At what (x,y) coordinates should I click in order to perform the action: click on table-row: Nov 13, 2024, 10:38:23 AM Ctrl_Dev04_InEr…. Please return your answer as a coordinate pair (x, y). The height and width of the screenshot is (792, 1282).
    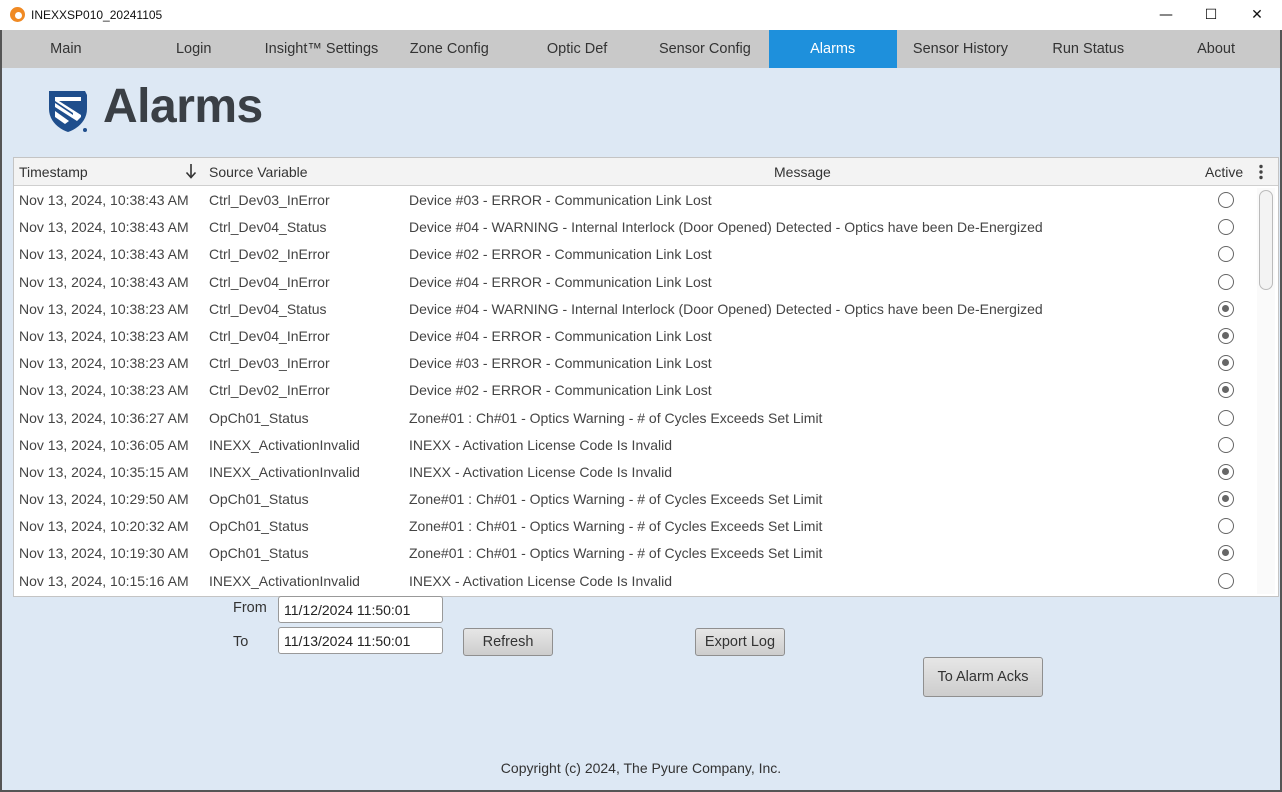
    Looking at the image, I should click on (635, 335).